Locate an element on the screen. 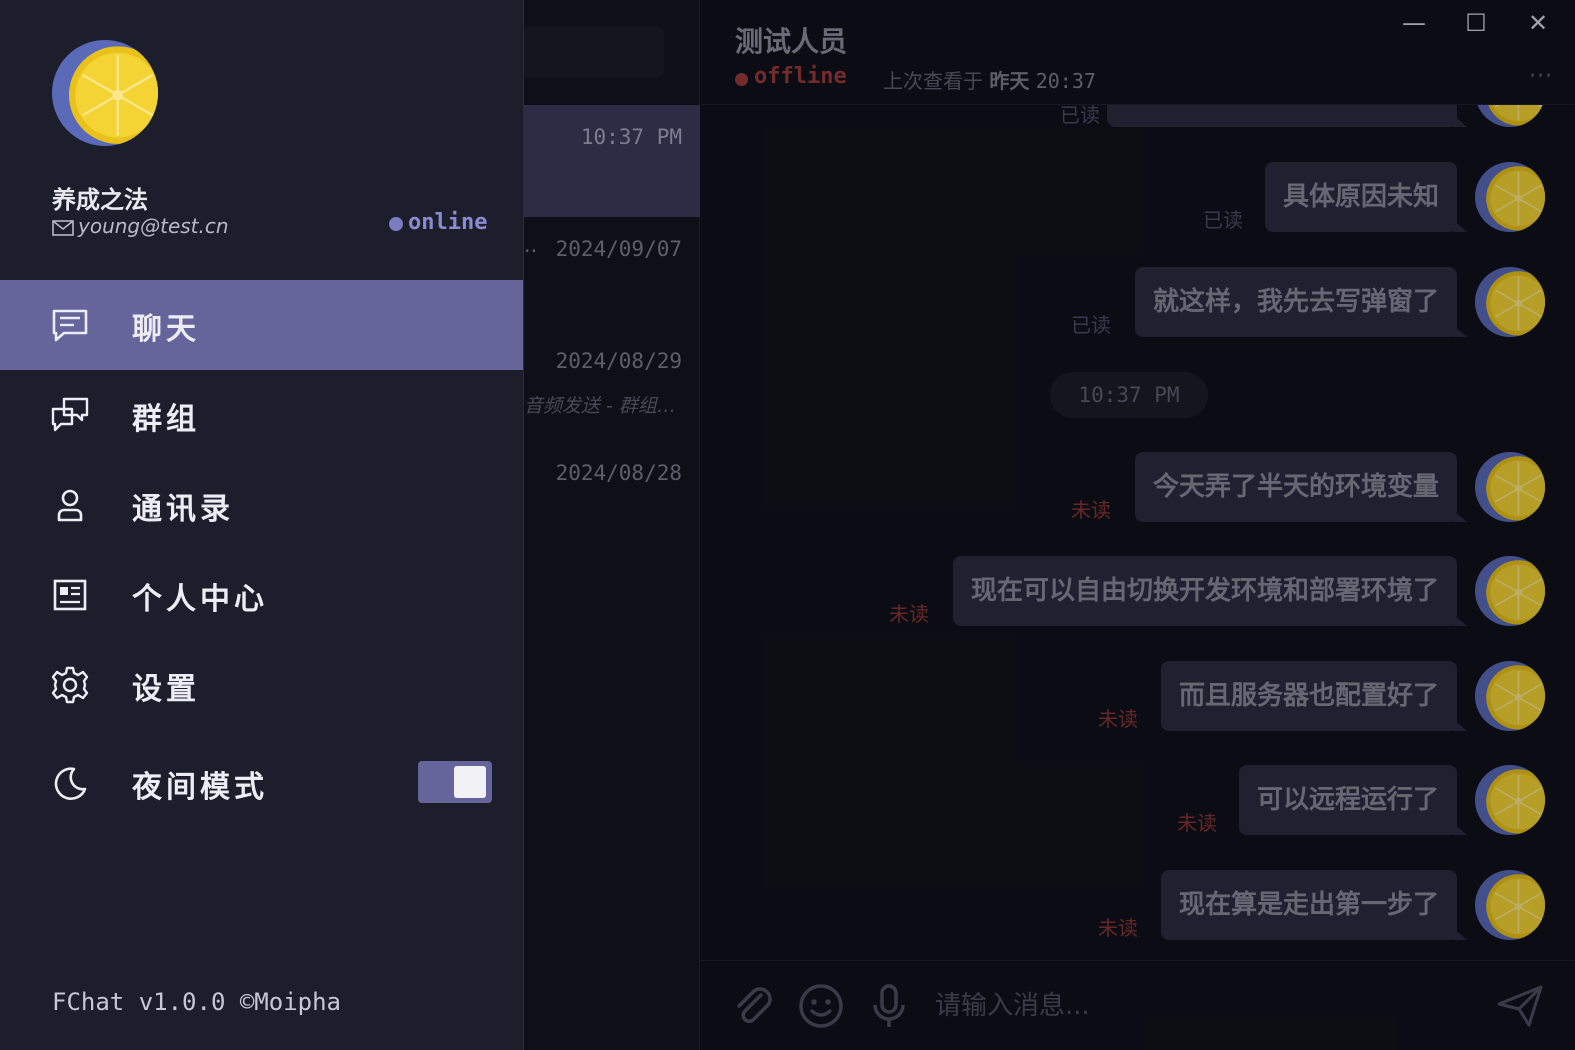 Image resolution: width=1575 pixels, height=1050 pixels. nav-label: 夜间模式 is located at coordinates (200, 787).